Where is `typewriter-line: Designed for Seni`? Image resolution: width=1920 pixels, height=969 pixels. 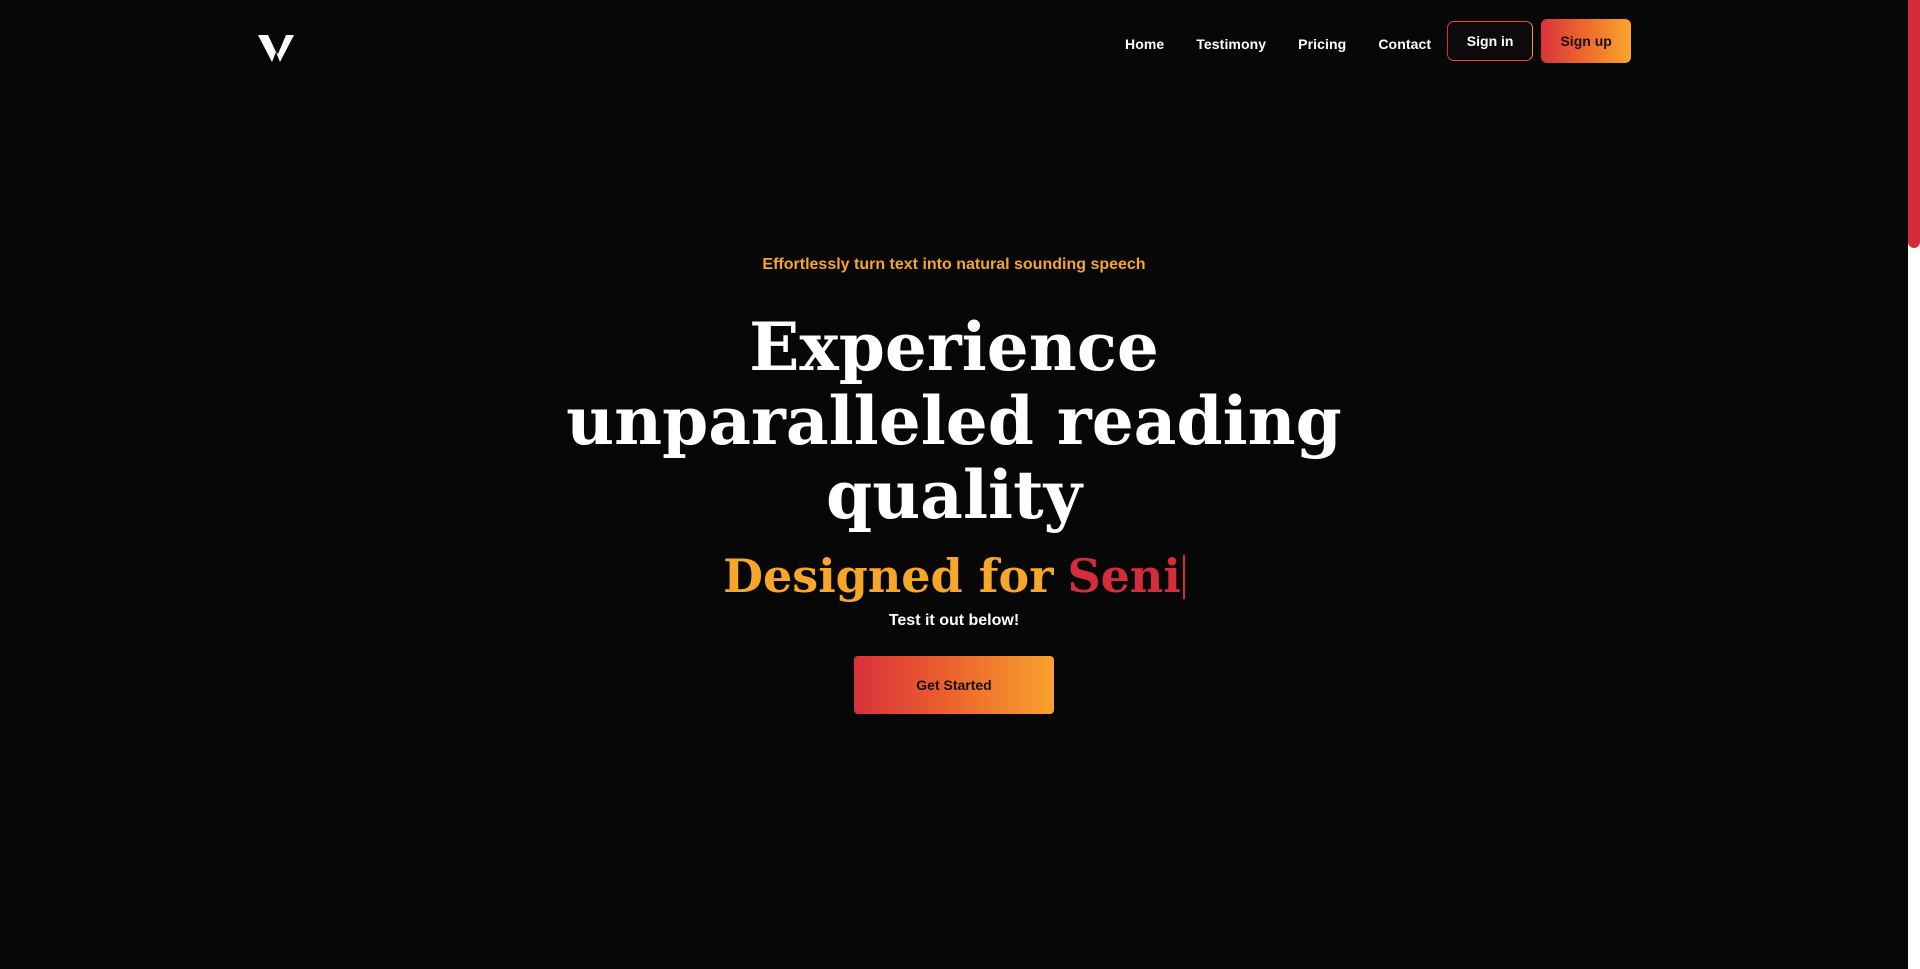
typewriter-line: Designed for Seni is located at coordinates (954, 576).